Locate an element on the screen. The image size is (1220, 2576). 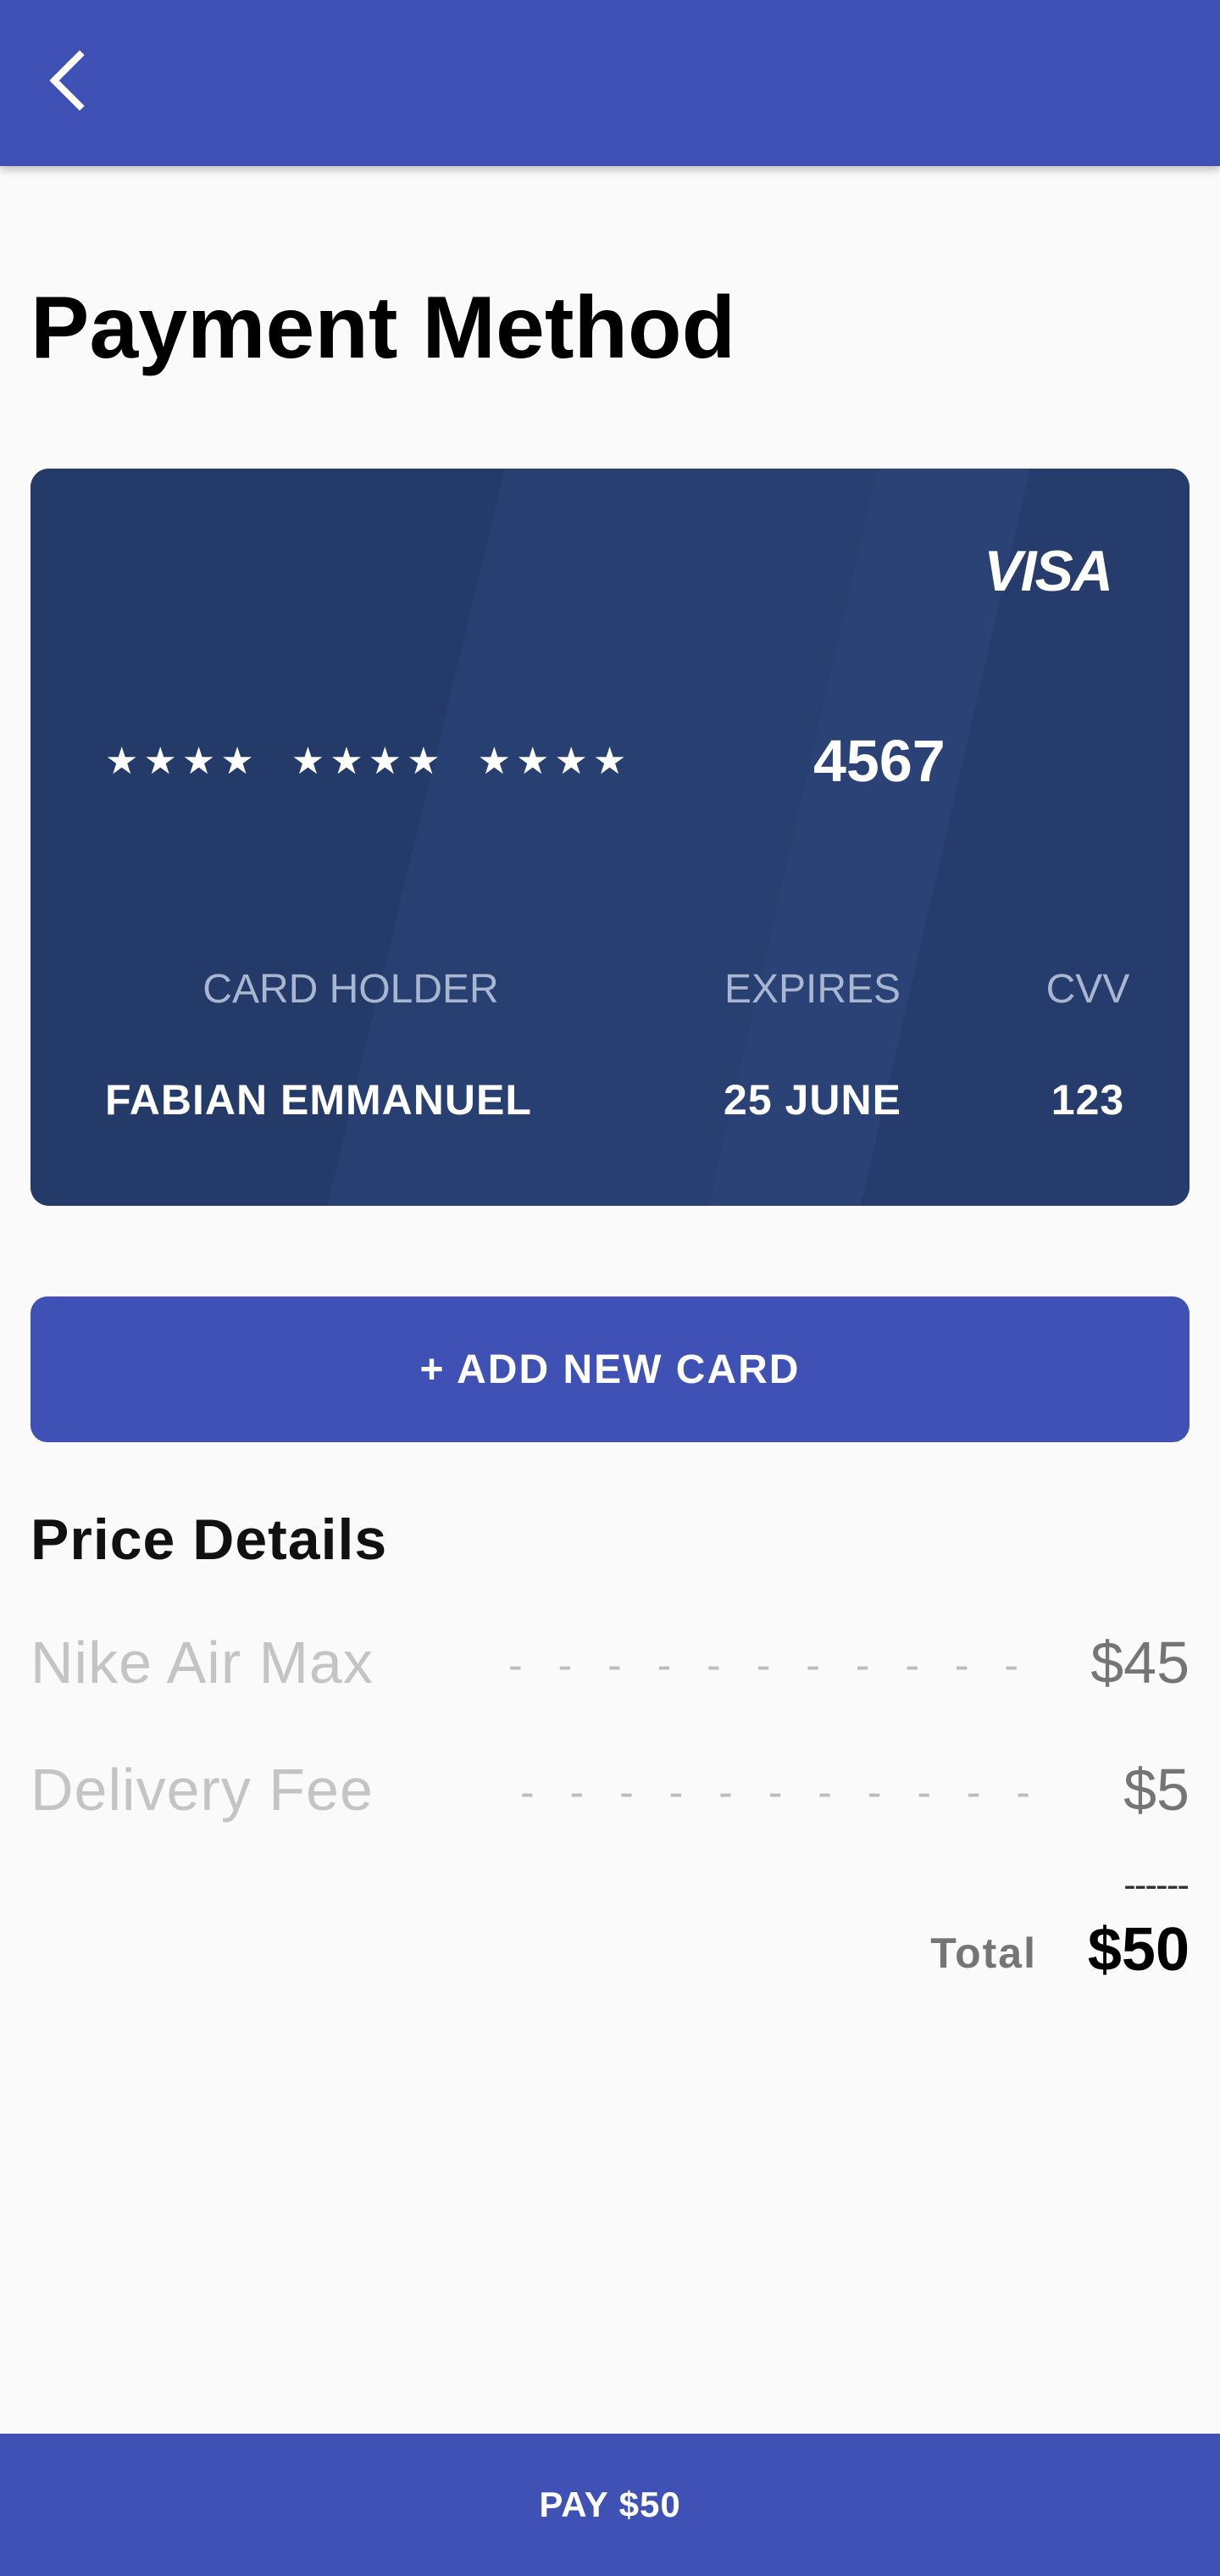
card-holder-label: CARD HOLDER is located at coordinates (350, 989).